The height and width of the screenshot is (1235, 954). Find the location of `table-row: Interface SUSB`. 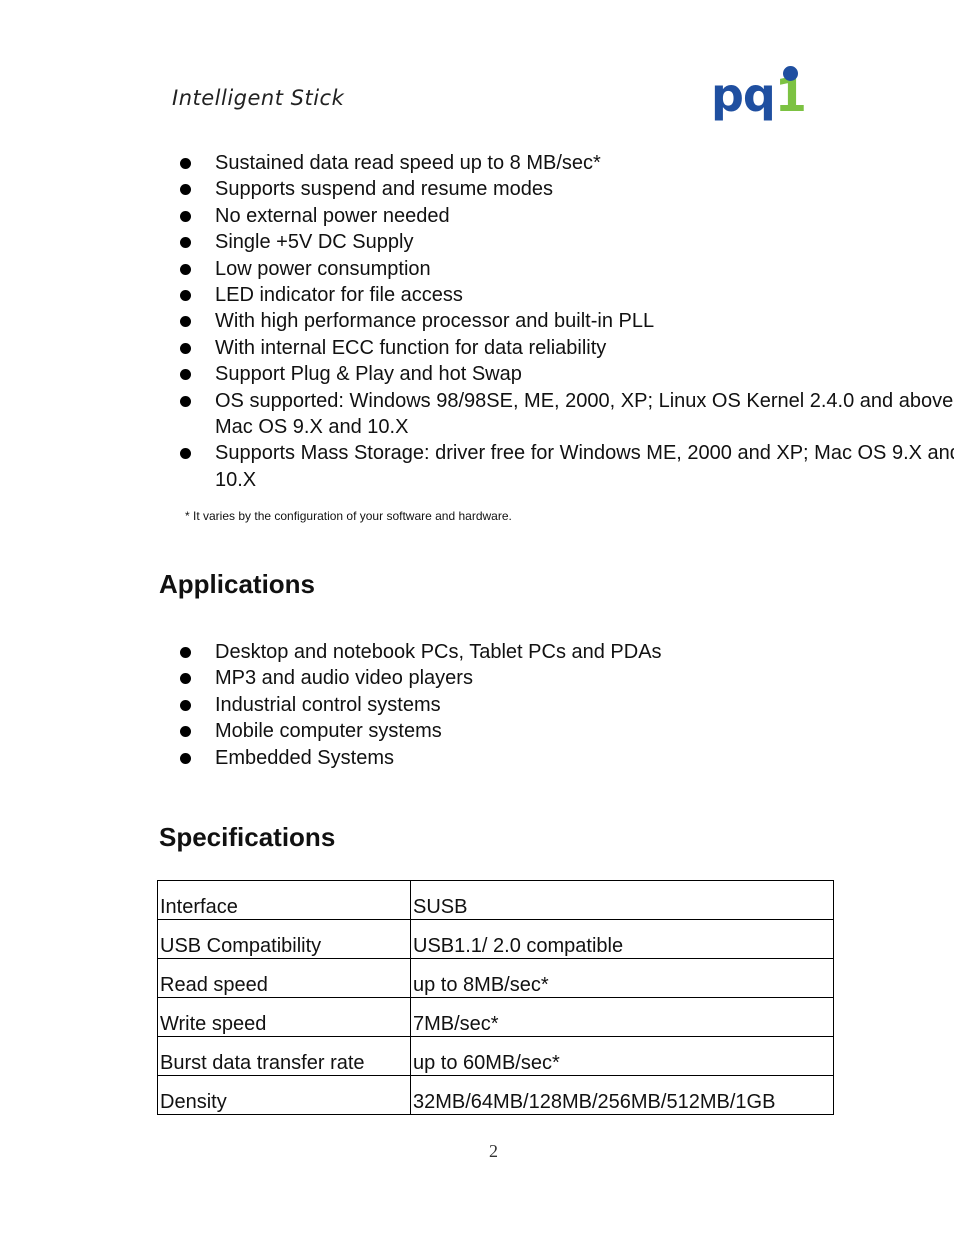

table-row: Interface SUSB is located at coordinates (495, 900).